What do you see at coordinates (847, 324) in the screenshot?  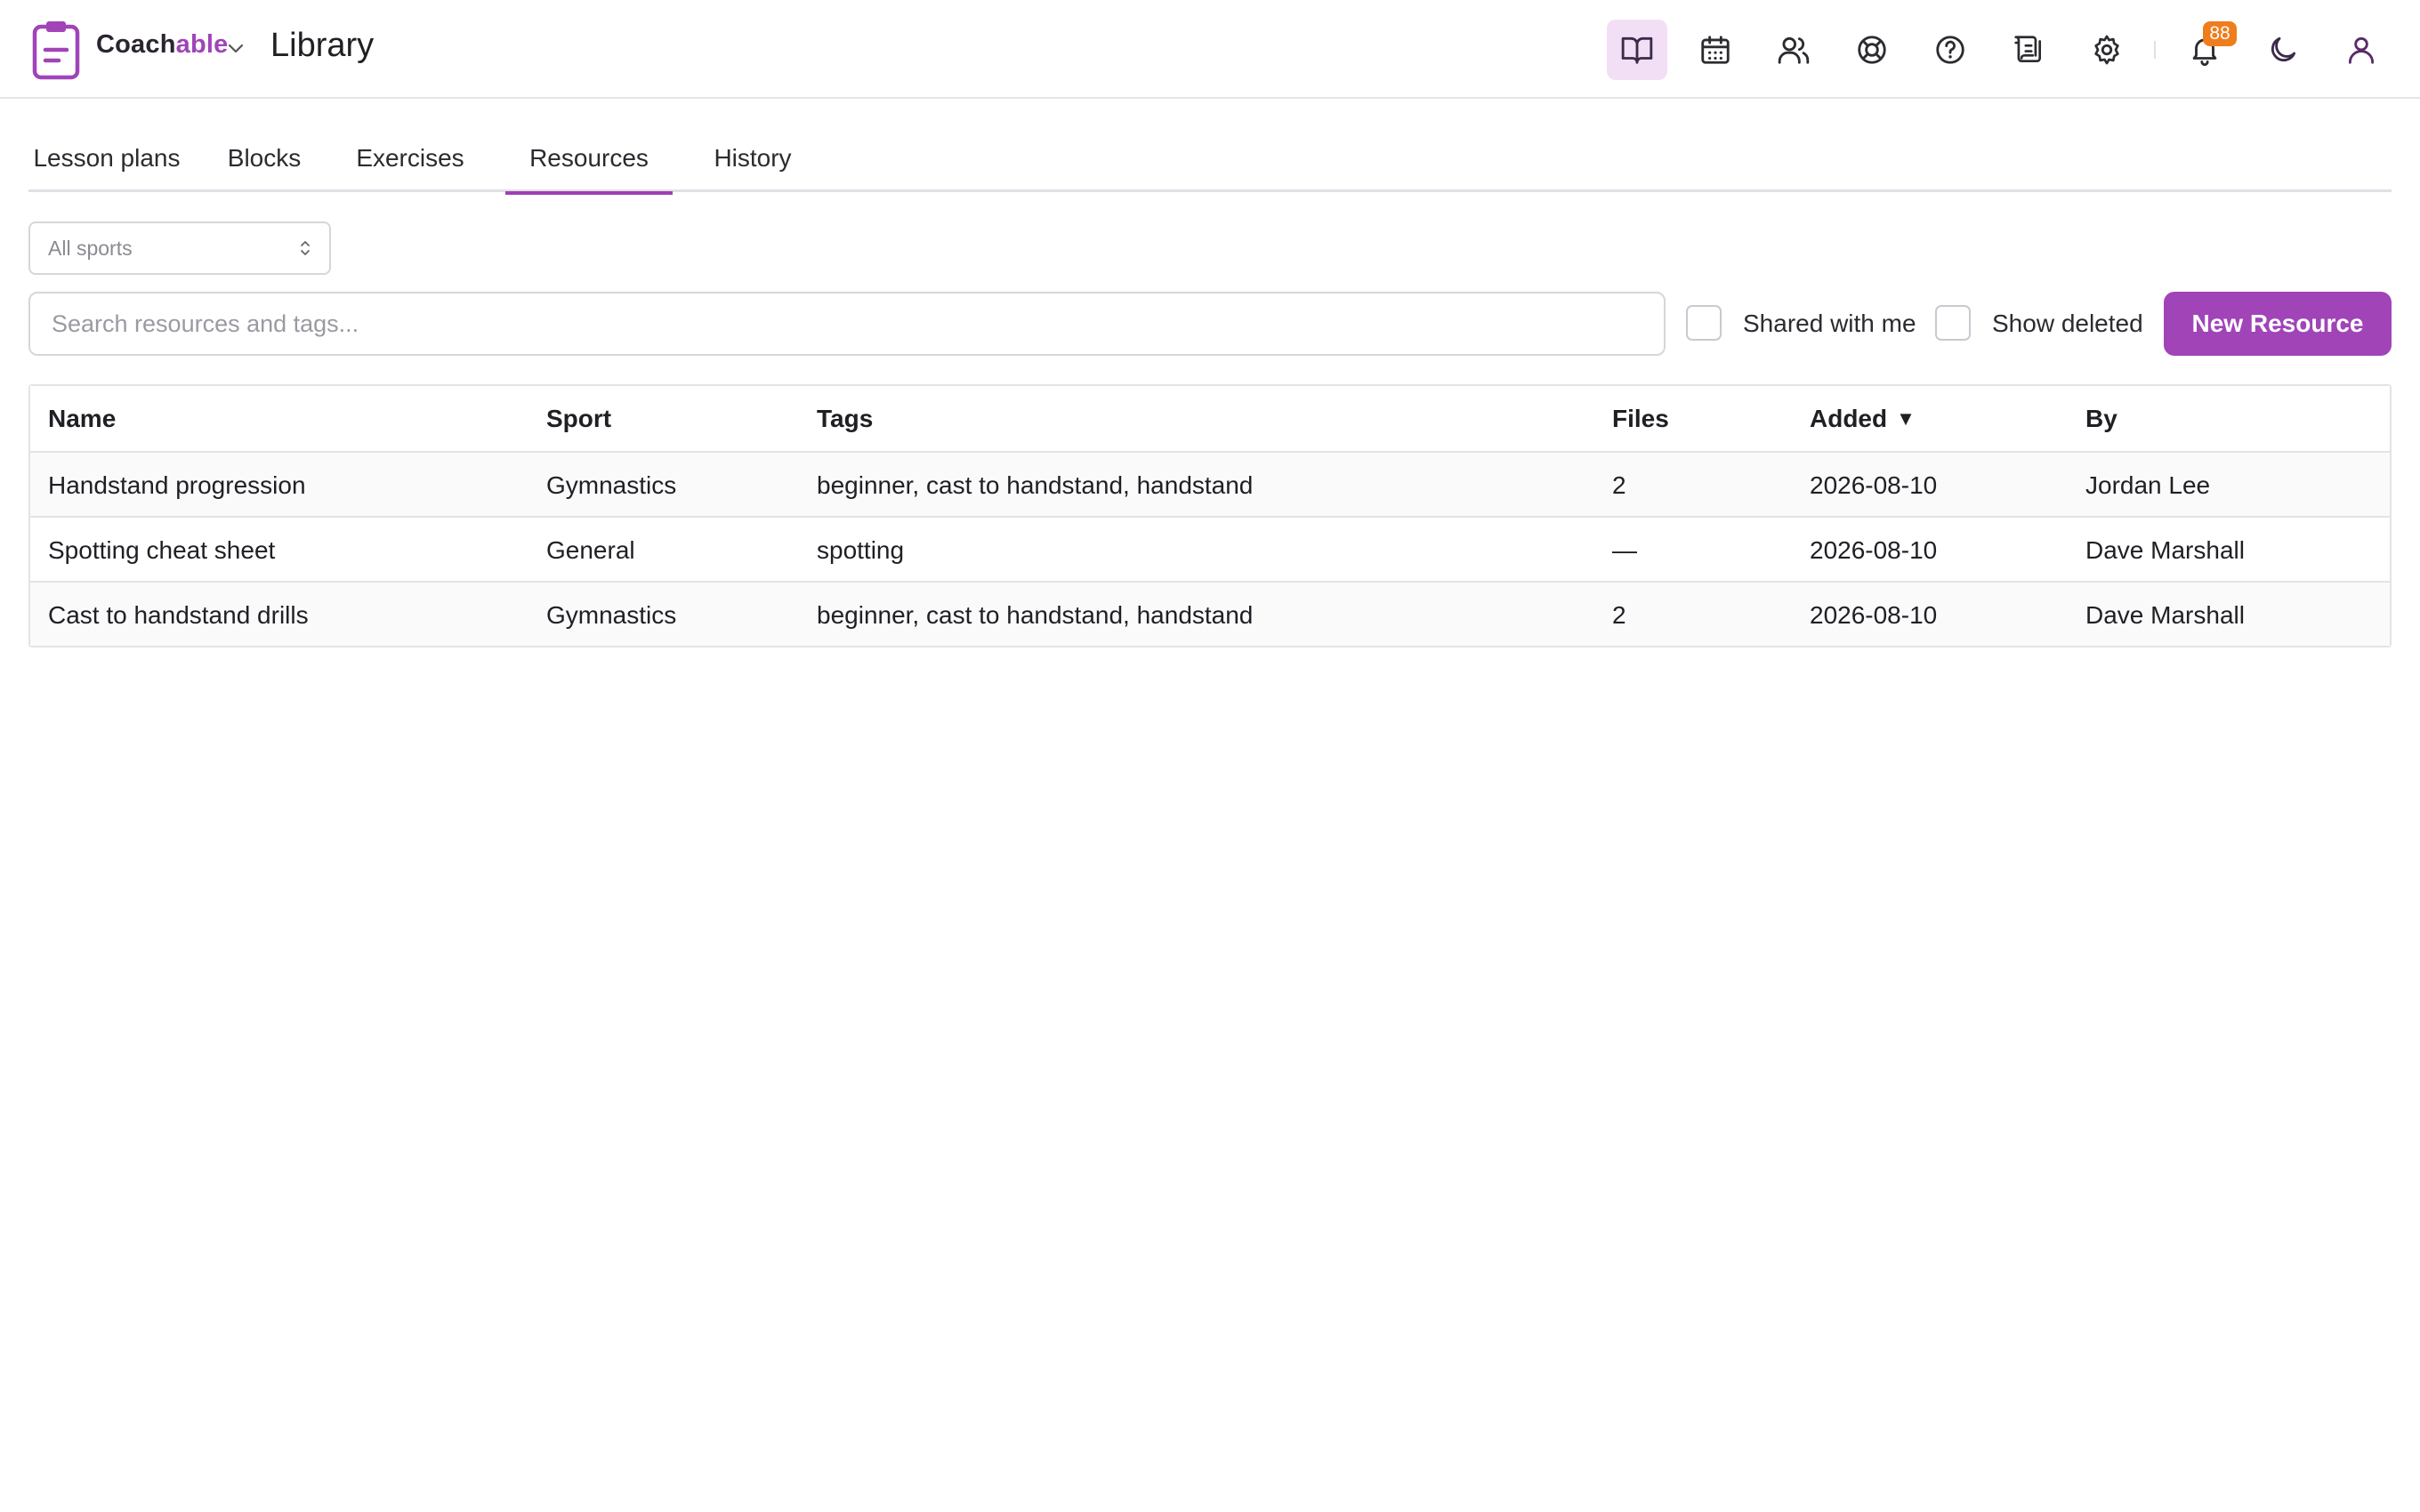 I see `search-input` at bounding box center [847, 324].